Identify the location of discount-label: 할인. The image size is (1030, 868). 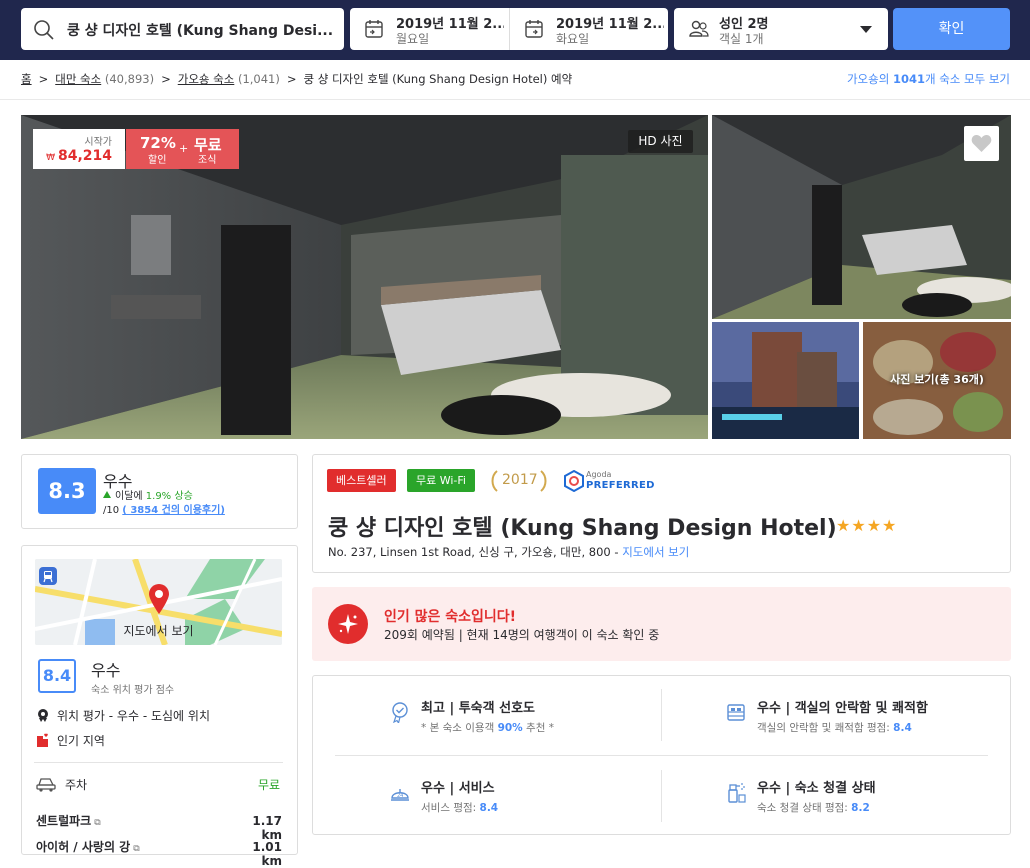
(157, 160).